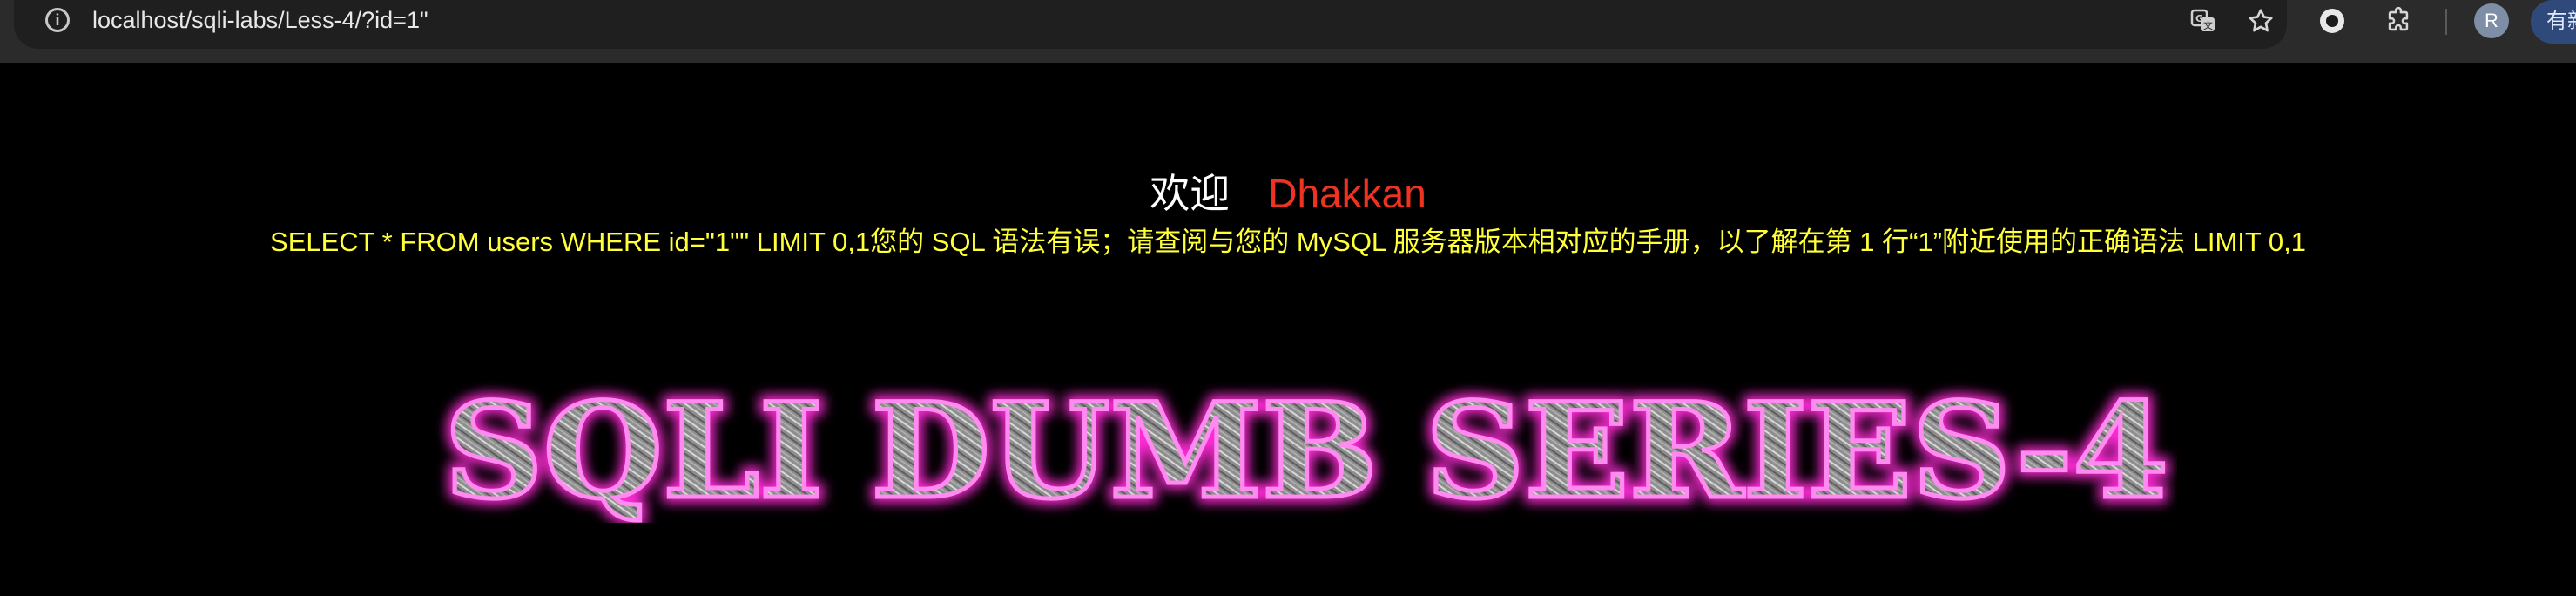 This screenshot has width=2576, height=596. What do you see at coordinates (2398, 21) in the screenshot?
I see `puzzle-icon` at bounding box center [2398, 21].